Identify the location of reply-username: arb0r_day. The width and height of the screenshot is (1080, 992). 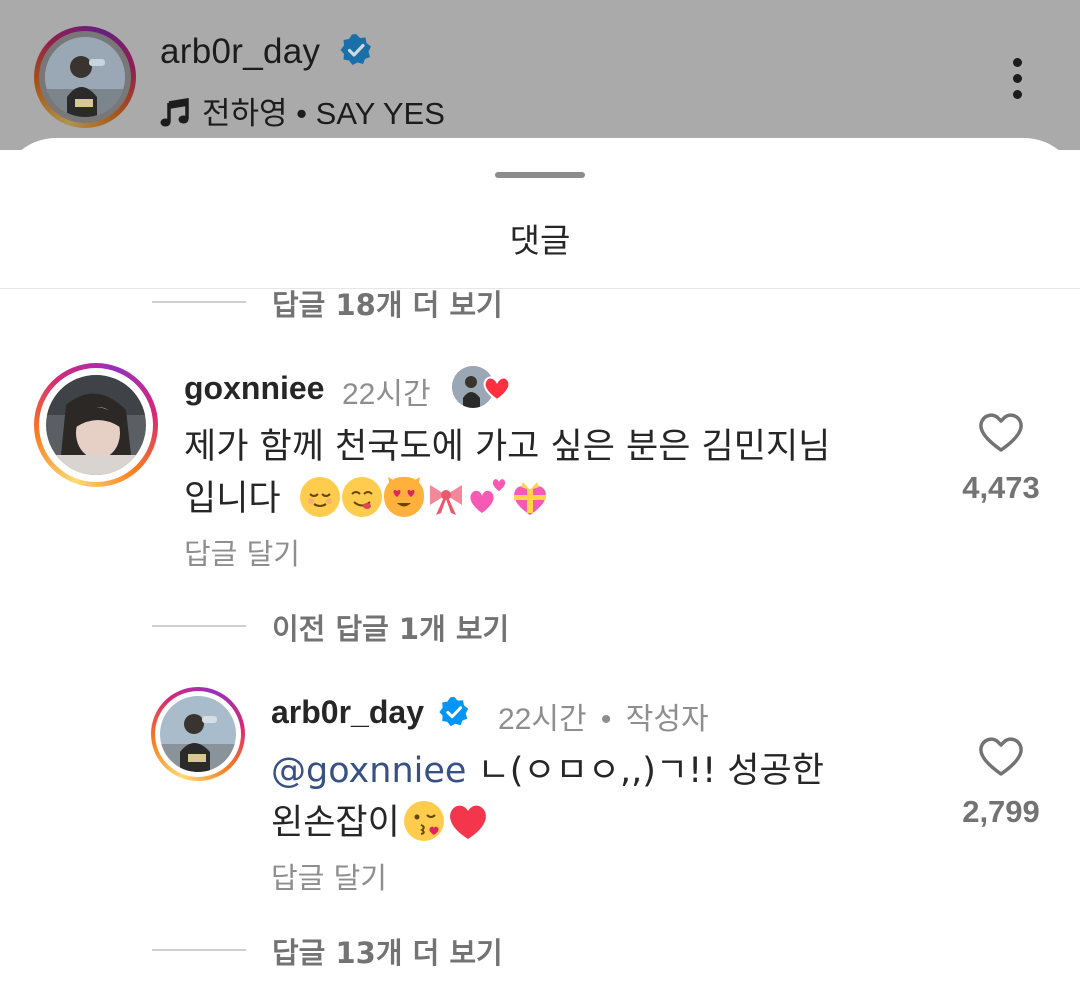
(371, 713).